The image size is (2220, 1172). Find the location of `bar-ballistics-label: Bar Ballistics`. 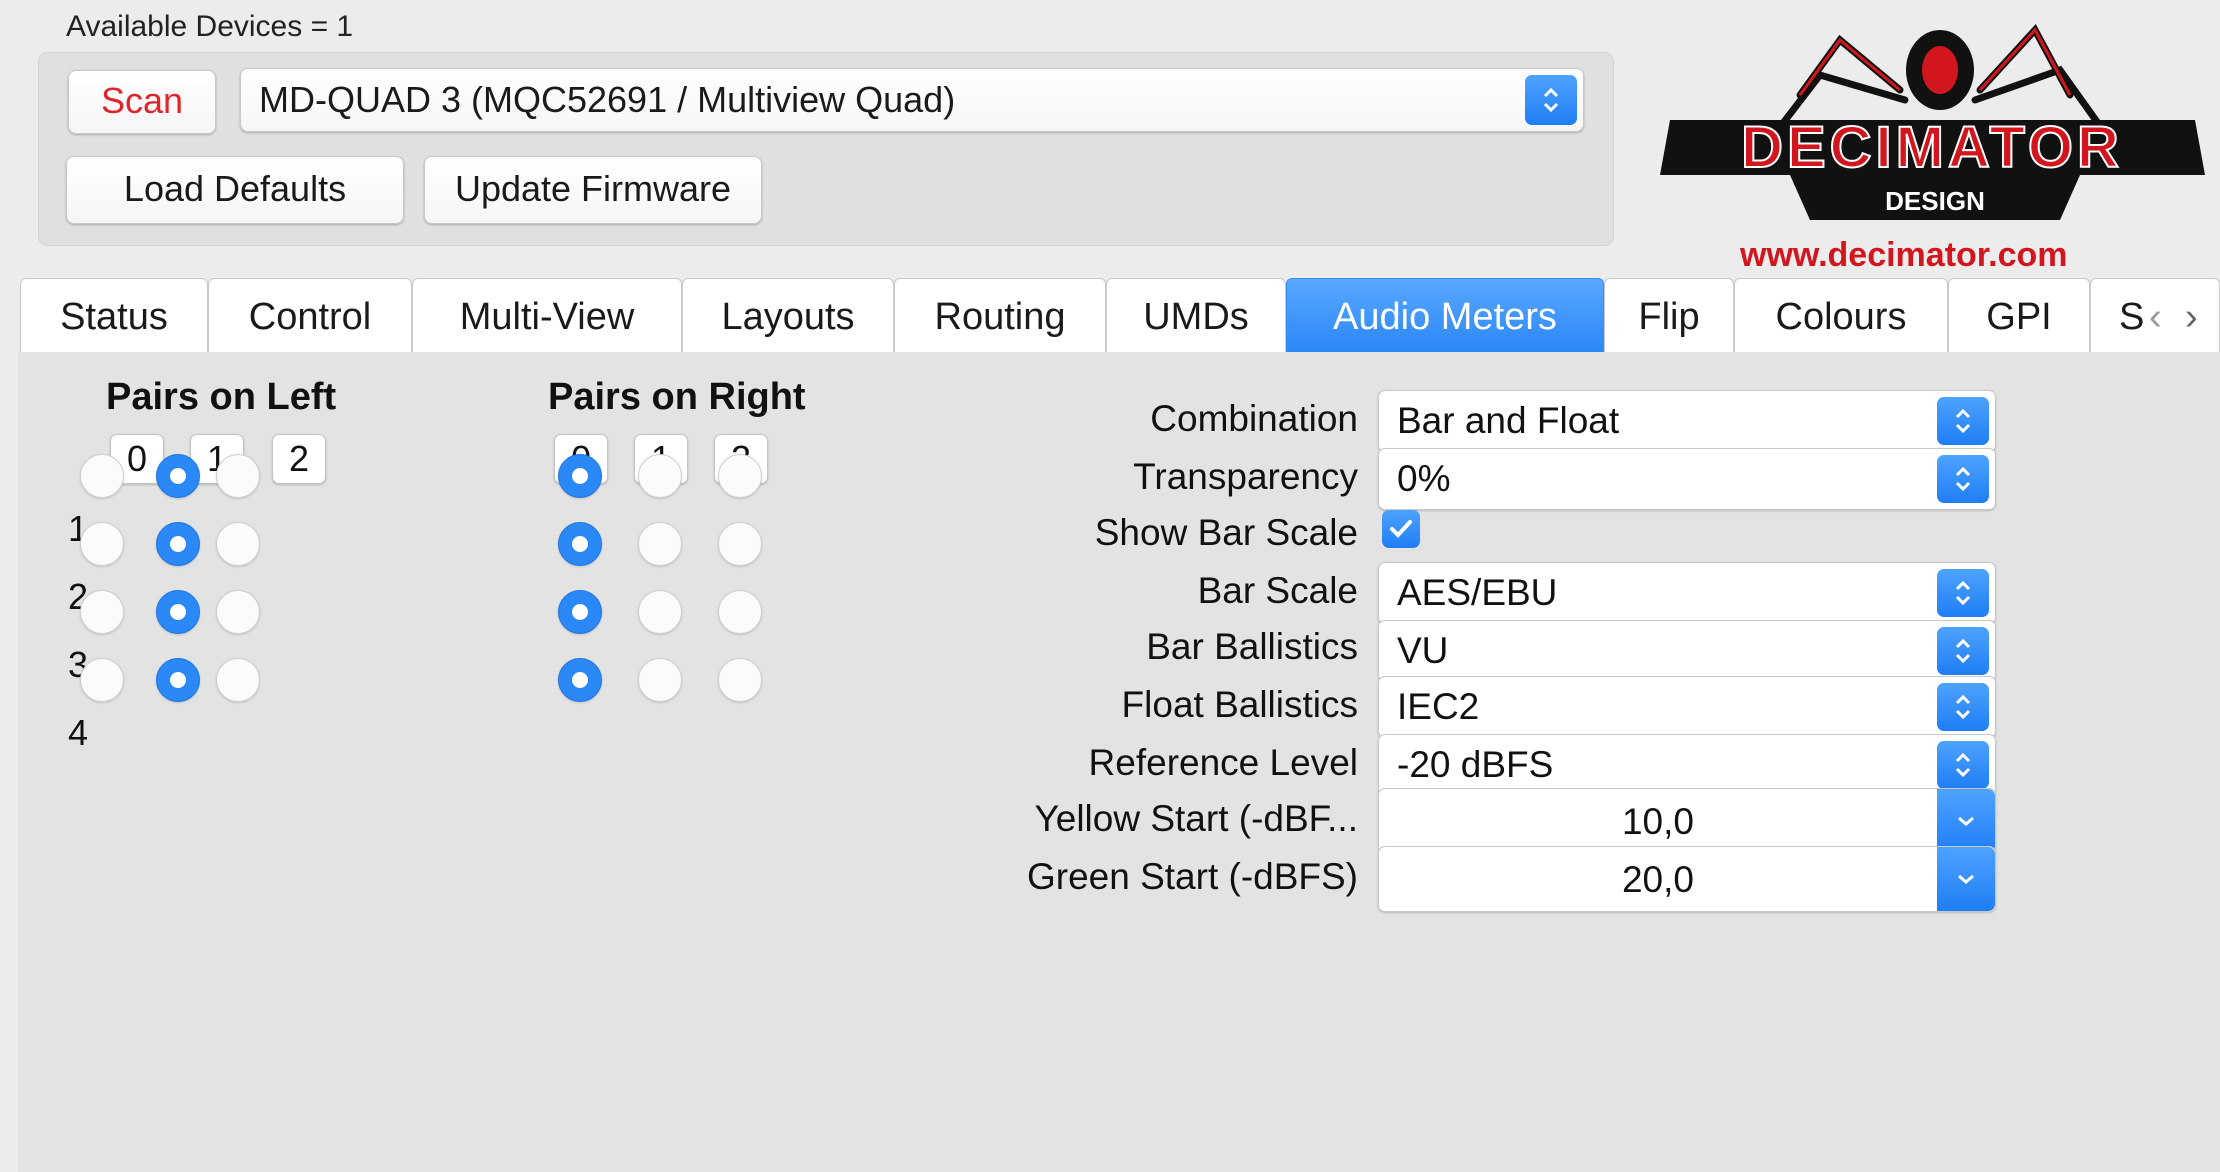

bar-ballistics-label: Bar Ballistics is located at coordinates (1252, 646).